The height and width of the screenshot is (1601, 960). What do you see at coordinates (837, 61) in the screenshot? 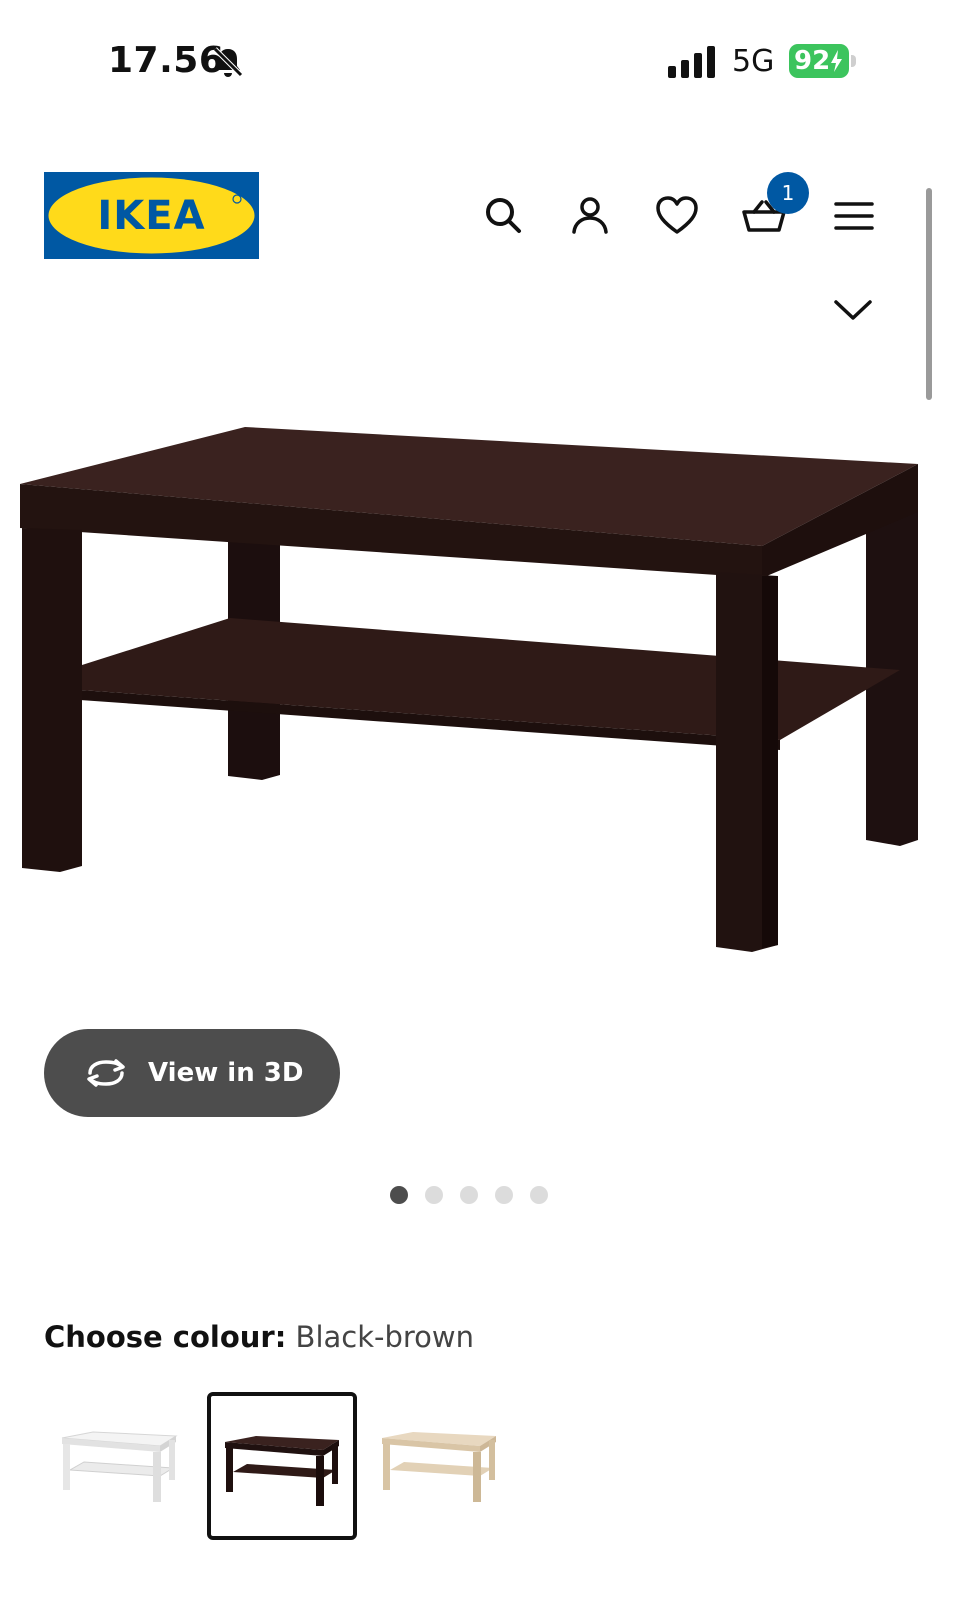
I see `charging-bolt-icon` at bounding box center [837, 61].